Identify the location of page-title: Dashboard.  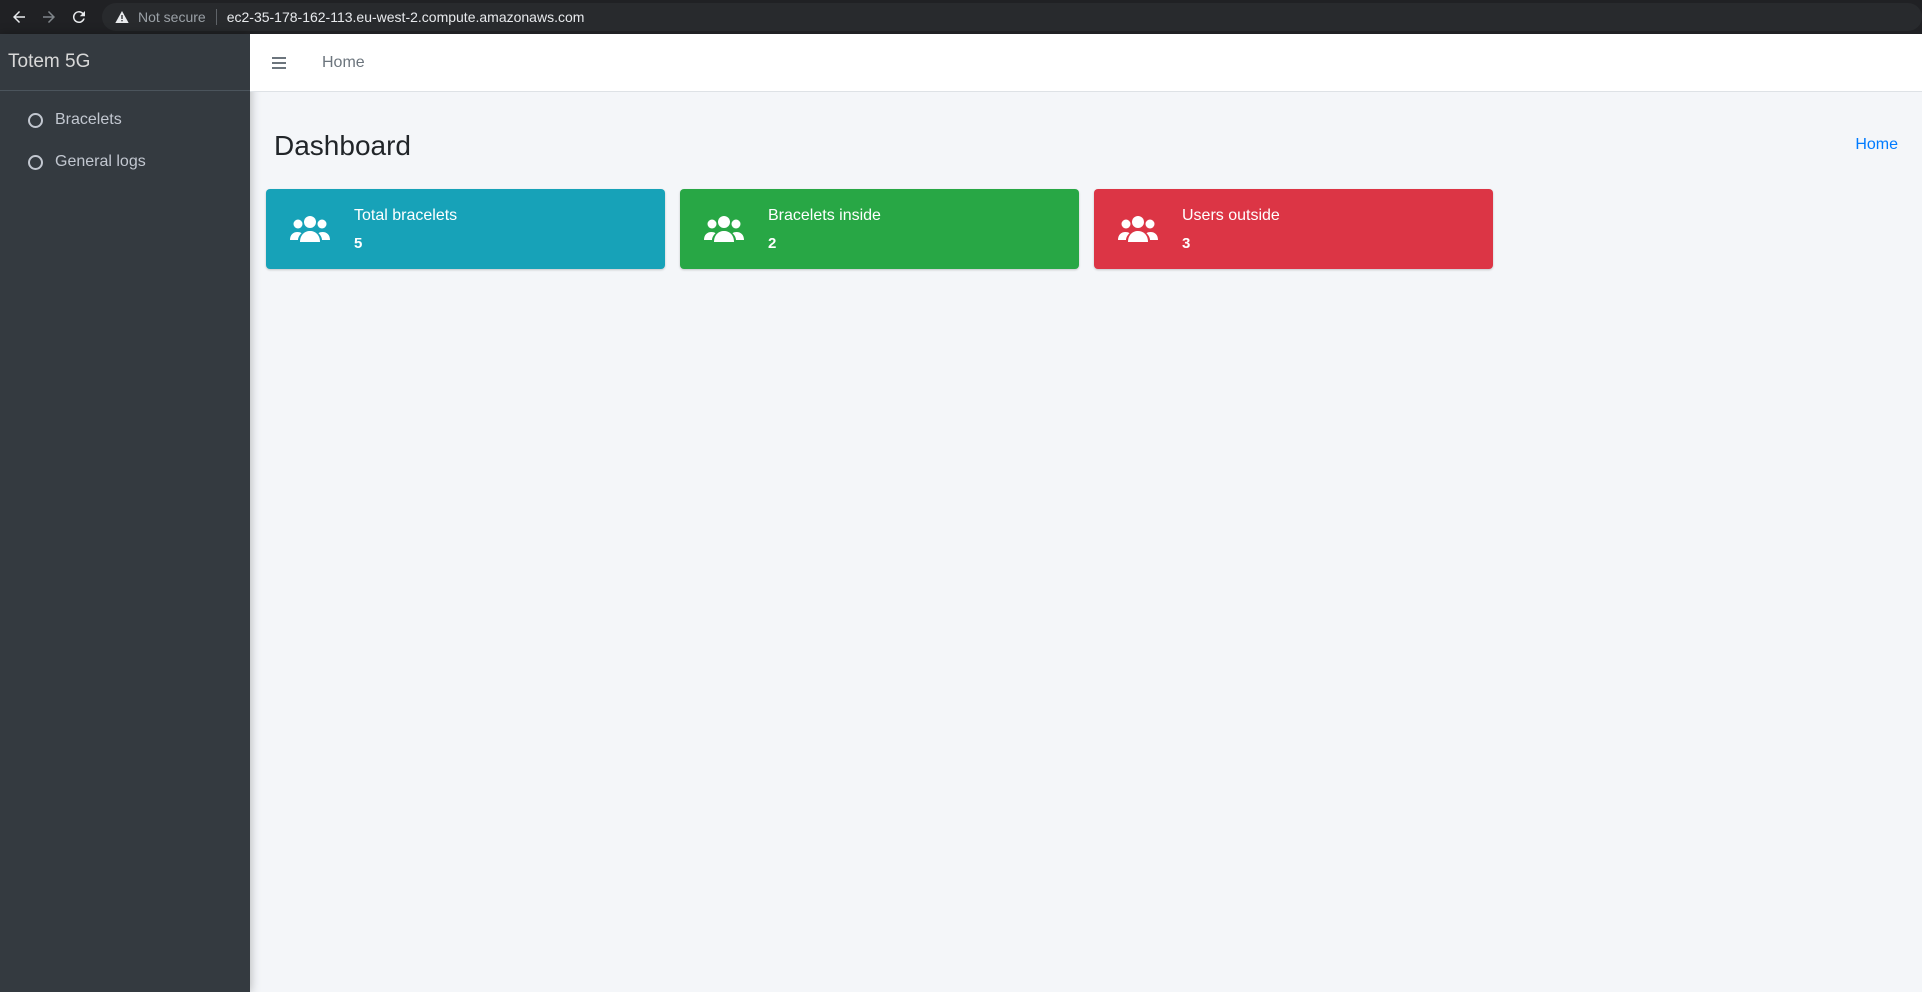
(342, 145).